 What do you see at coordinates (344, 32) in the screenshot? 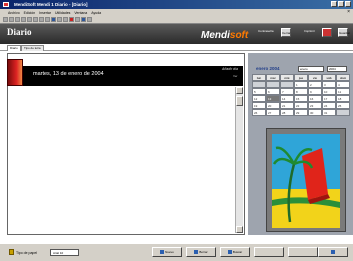
I see `header-button-save: Guardar` at bounding box center [344, 32].